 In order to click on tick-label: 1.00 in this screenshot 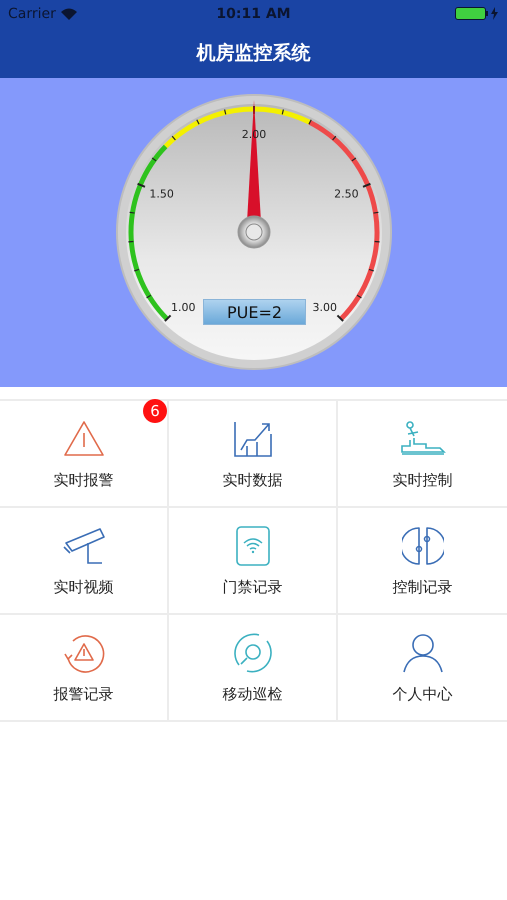, I will do `click(183, 307)`.